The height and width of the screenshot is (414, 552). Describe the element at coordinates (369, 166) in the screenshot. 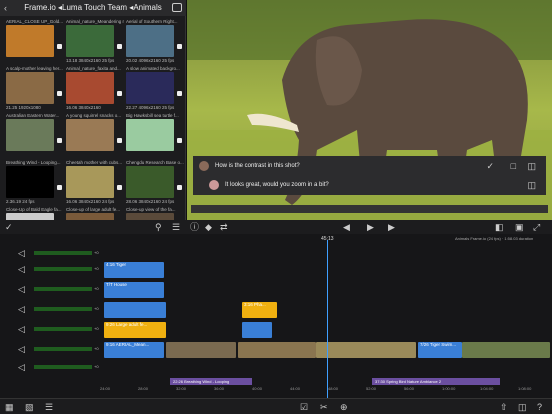

I see `comment-row-1: How is the contrast in this shot? ✓ □ ◫` at that location.